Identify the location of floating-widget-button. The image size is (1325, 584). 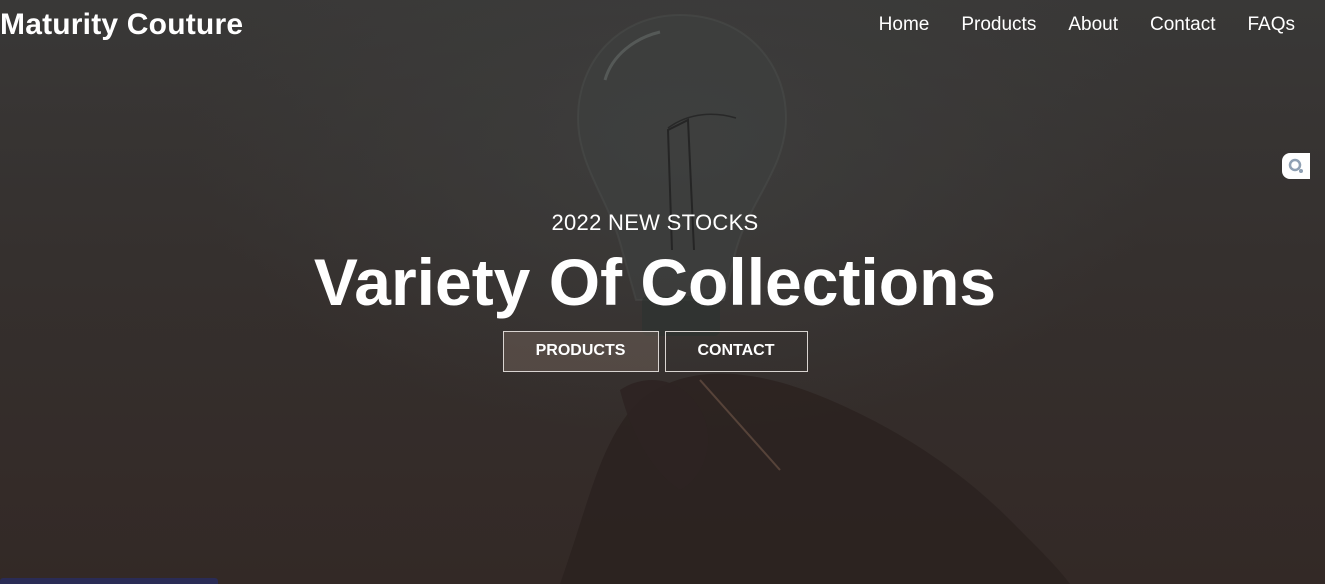
(1296, 166).